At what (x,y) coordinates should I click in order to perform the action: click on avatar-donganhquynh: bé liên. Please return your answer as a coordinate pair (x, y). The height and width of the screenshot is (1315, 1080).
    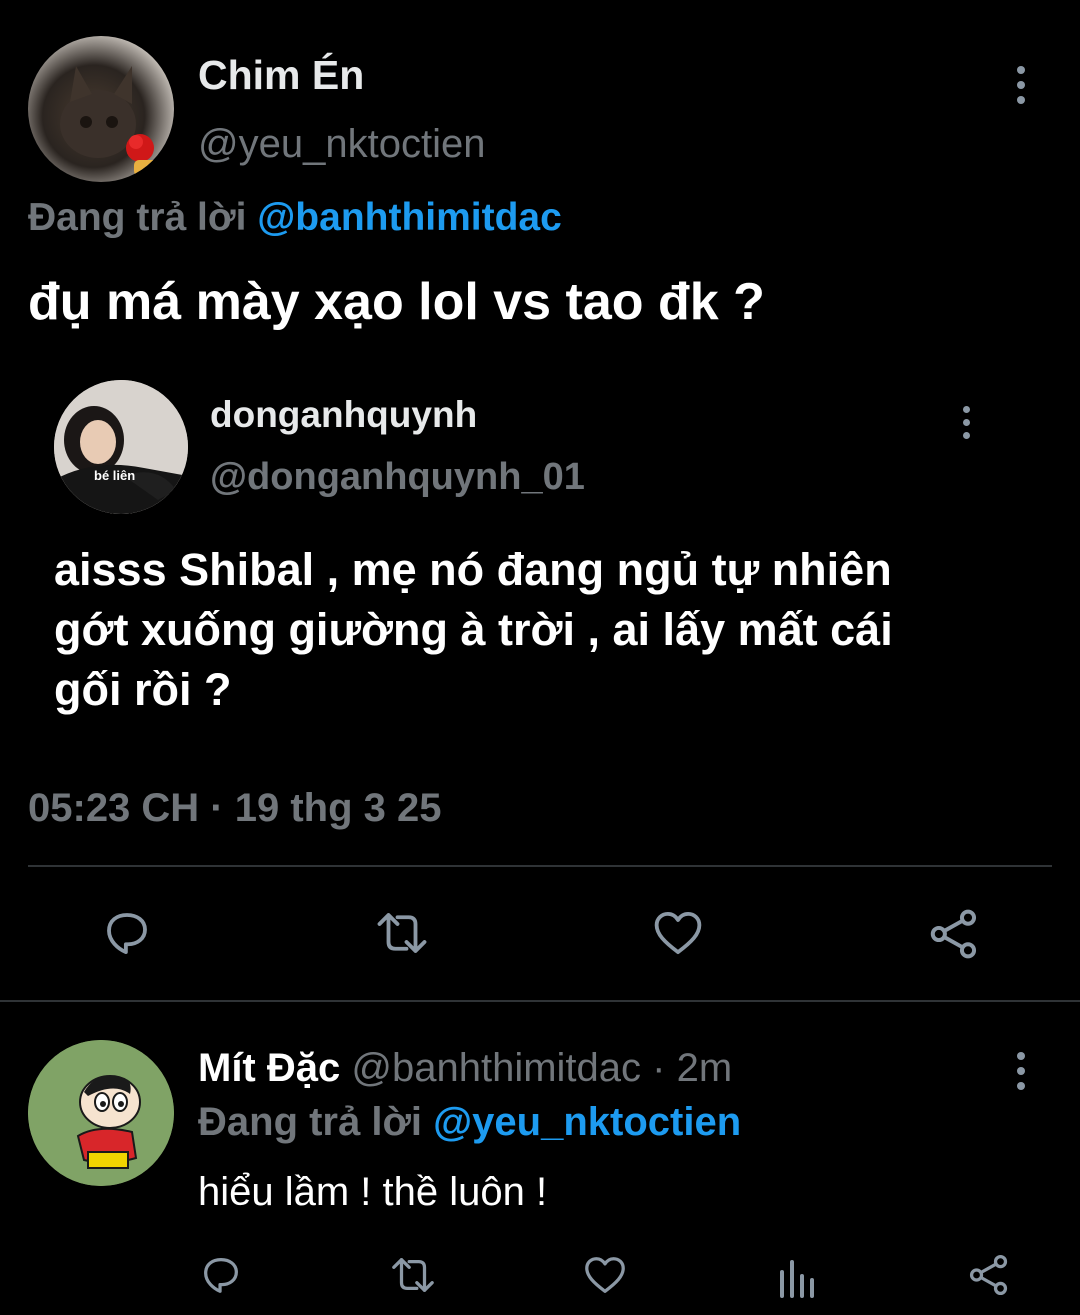
    Looking at the image, I should click on (121, 447).